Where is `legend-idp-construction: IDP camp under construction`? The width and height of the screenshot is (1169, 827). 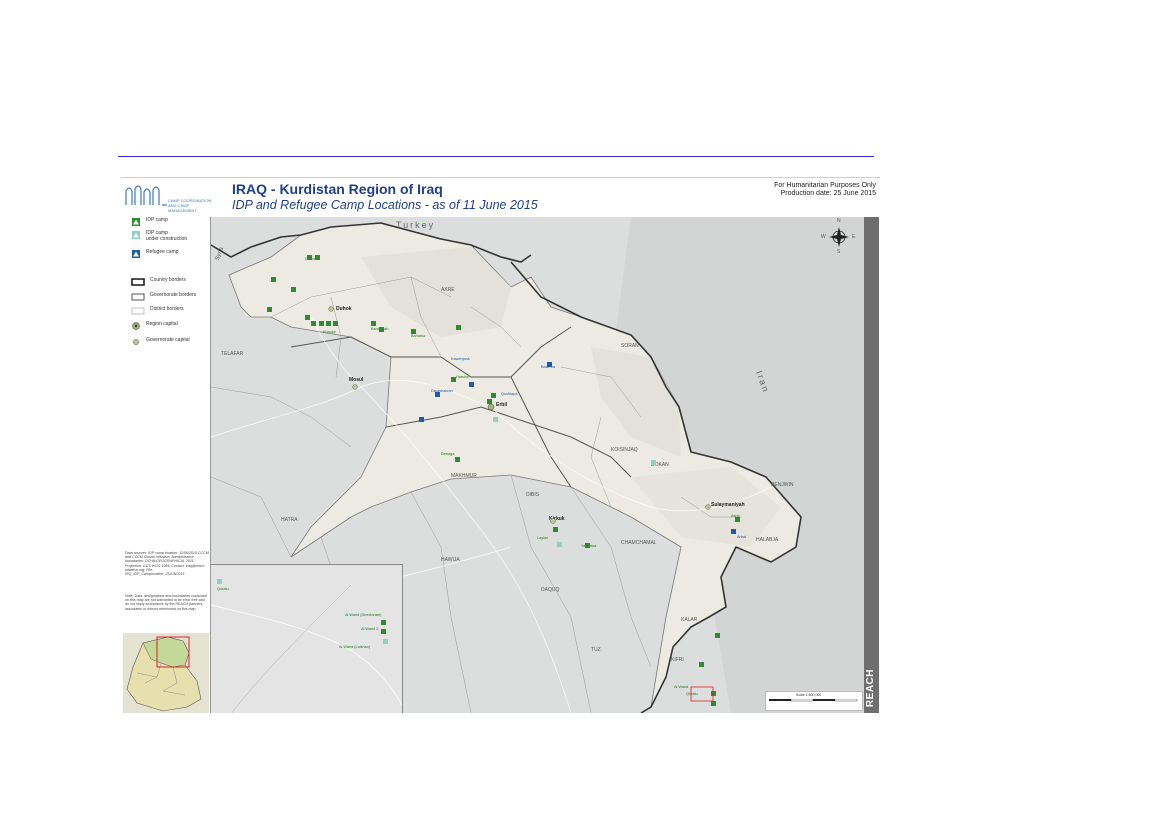
legend-idp-construction: IDP camp under construction is located at coordinates (159, 236).